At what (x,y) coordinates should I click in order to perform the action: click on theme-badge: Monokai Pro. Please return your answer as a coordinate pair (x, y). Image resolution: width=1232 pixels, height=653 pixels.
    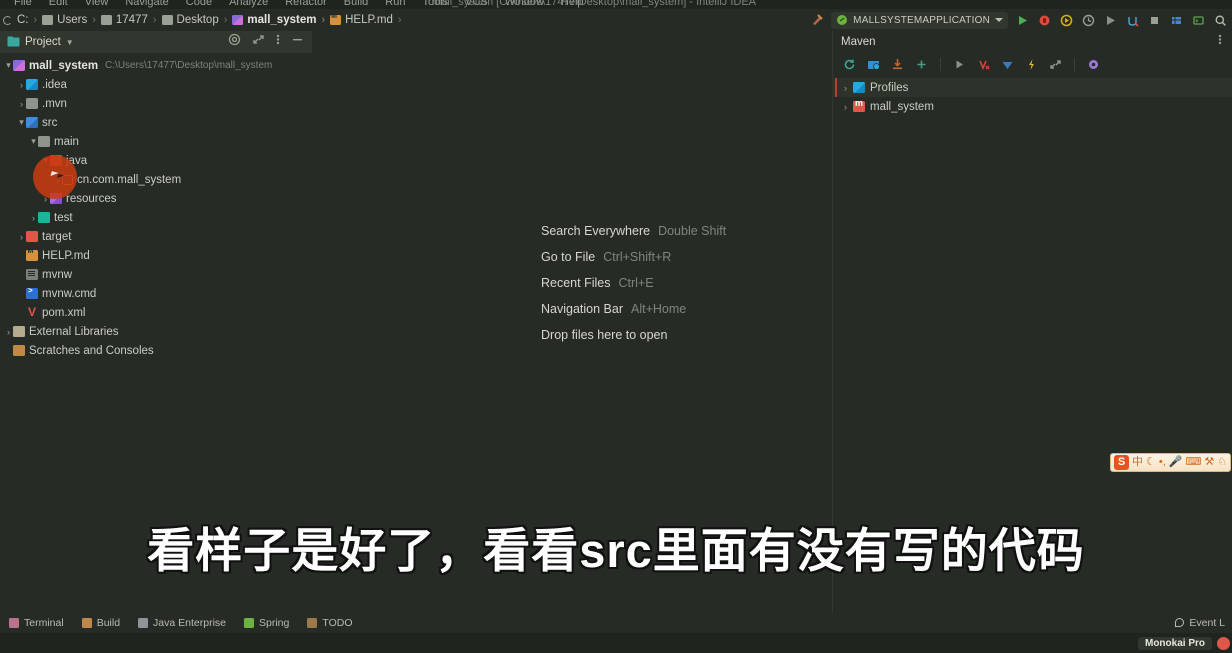
    Looking at the image, I should click on (1174, 643).